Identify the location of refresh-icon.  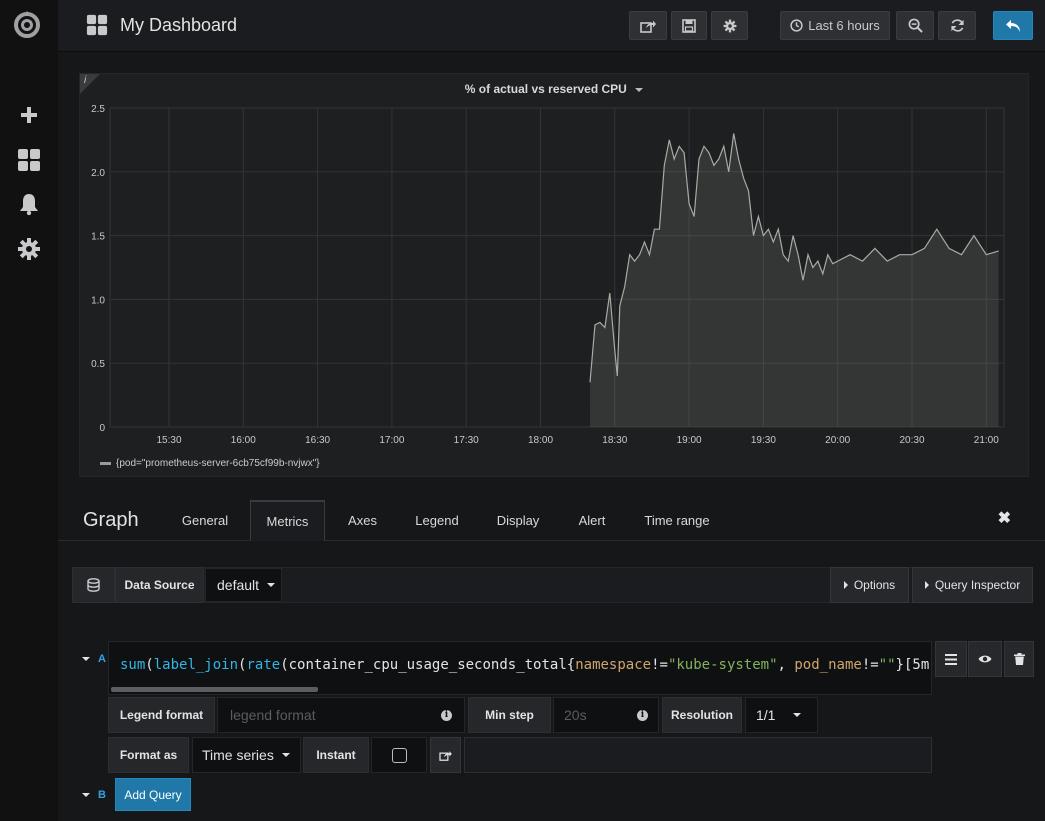
(957, 25).